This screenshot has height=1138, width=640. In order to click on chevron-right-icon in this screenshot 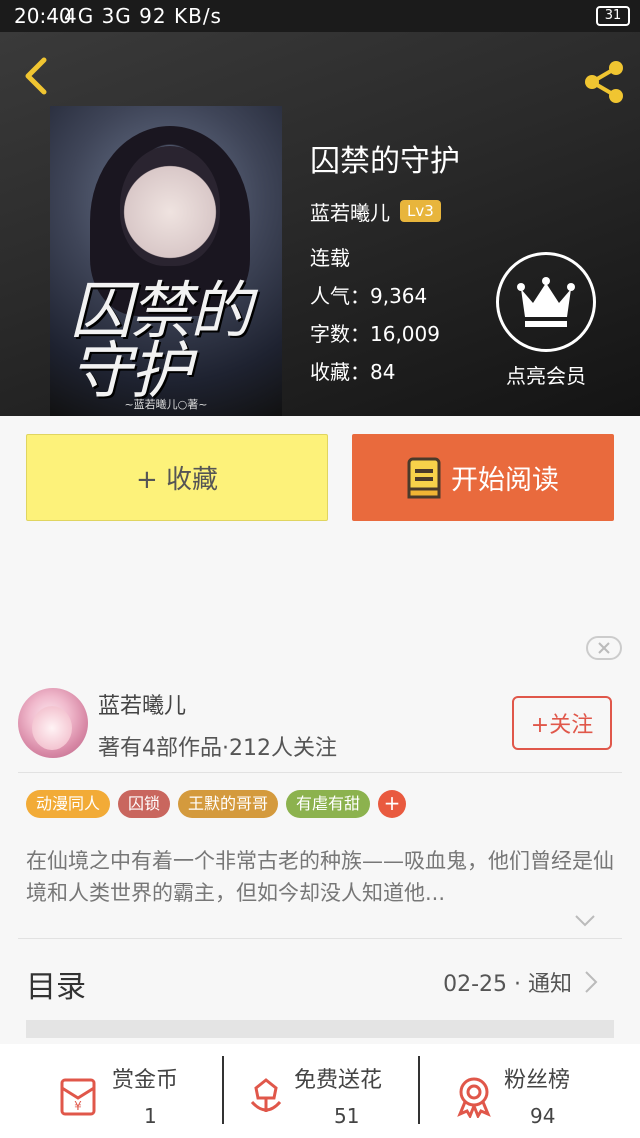, I will do `click(591, 982)`.